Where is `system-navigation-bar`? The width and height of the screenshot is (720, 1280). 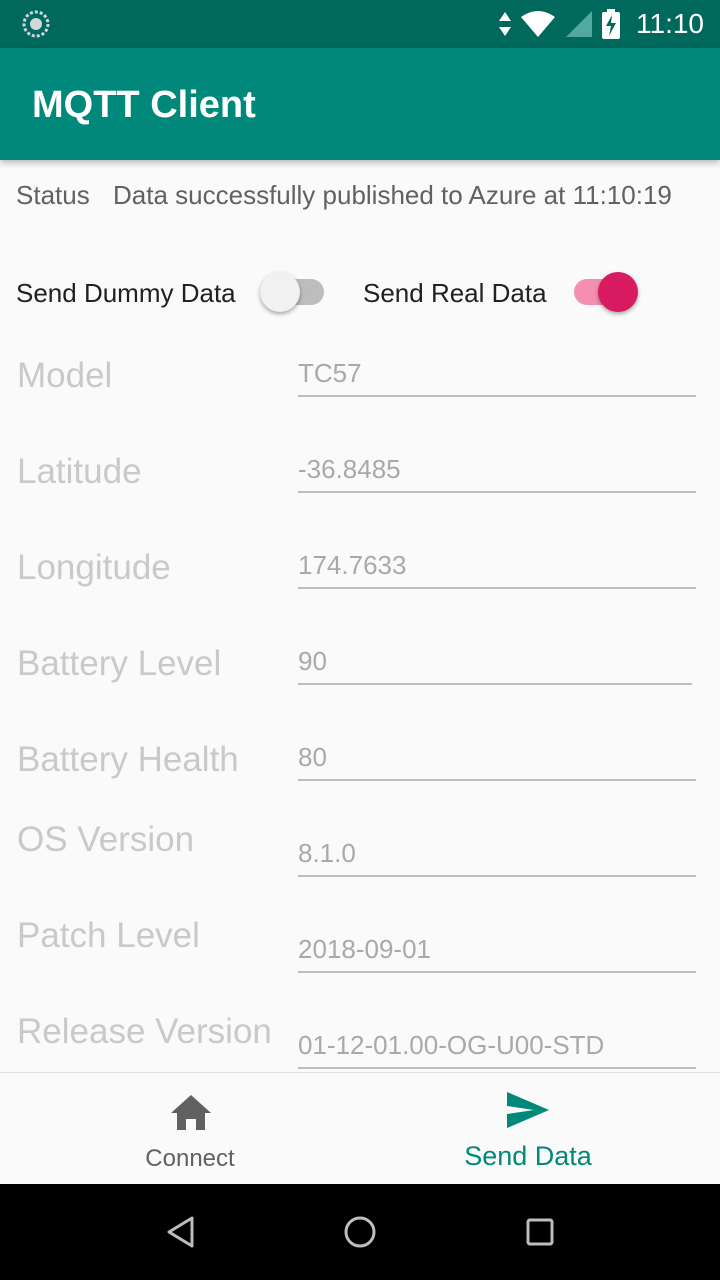 system-navigation-bar is located at coordinates (360, 1232).